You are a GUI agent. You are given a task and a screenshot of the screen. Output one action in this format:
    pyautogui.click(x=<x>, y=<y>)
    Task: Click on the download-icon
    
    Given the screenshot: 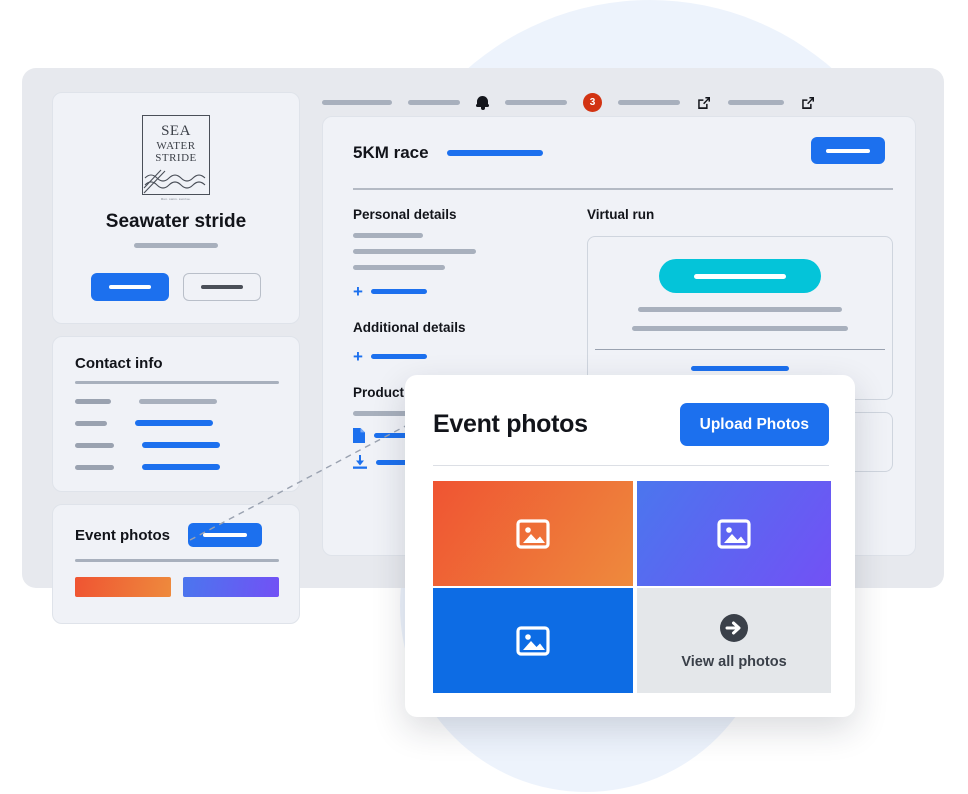 What is the action you would take?
    pyautogui.click(x=360, y=462)
    